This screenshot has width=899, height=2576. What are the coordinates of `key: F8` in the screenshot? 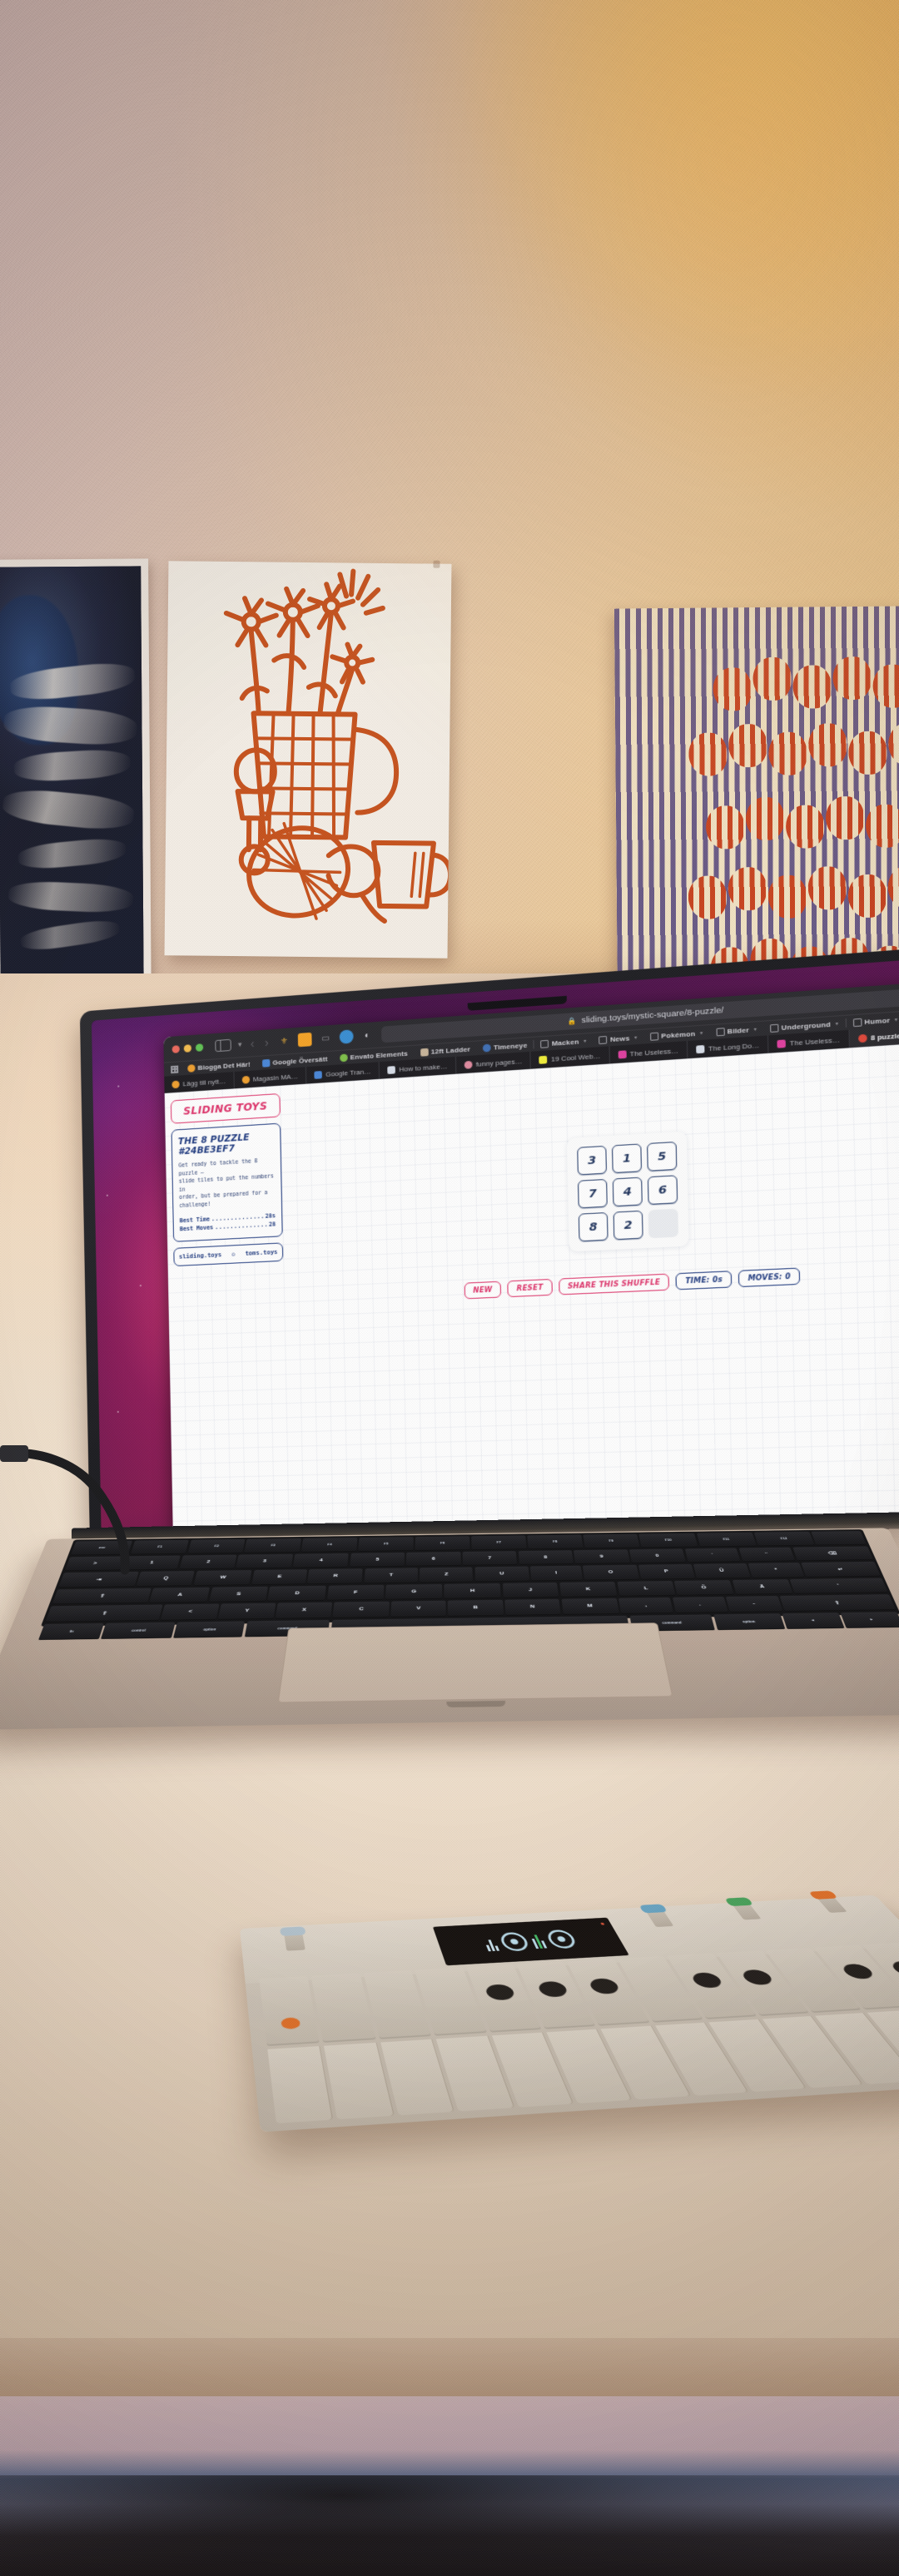 It's located at (555, 1542).